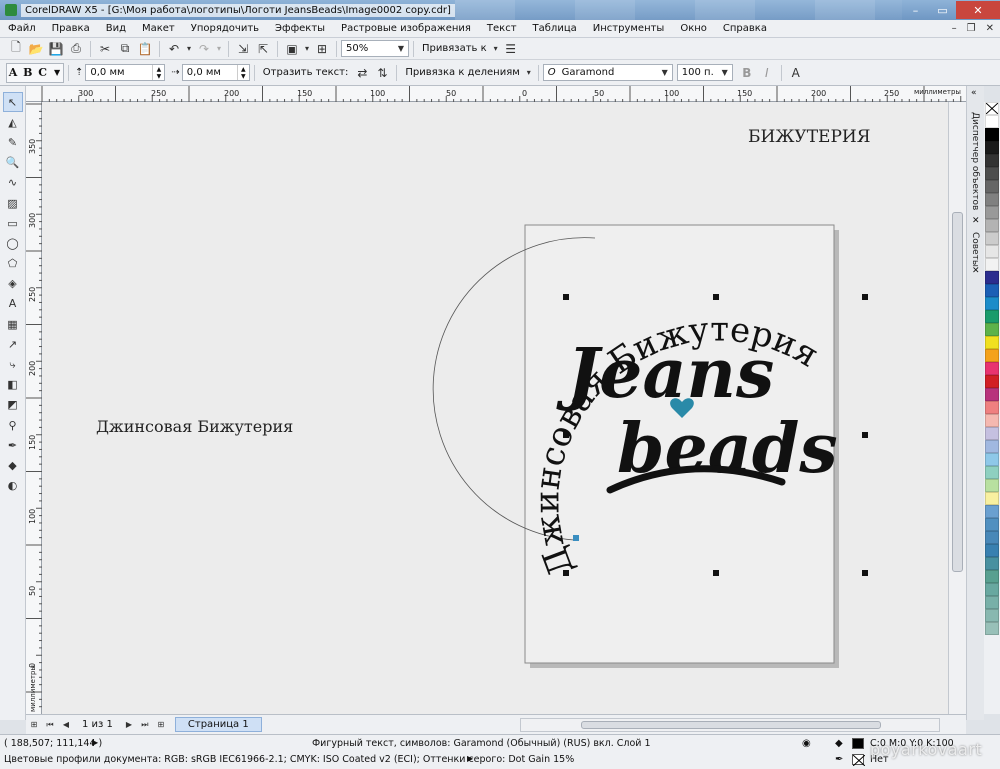 The width and height of the screenshot is (1000, 769). Describe the element at coordinates (263, 49) in the screenshot. I see `export-icon: ⇱` at that location.